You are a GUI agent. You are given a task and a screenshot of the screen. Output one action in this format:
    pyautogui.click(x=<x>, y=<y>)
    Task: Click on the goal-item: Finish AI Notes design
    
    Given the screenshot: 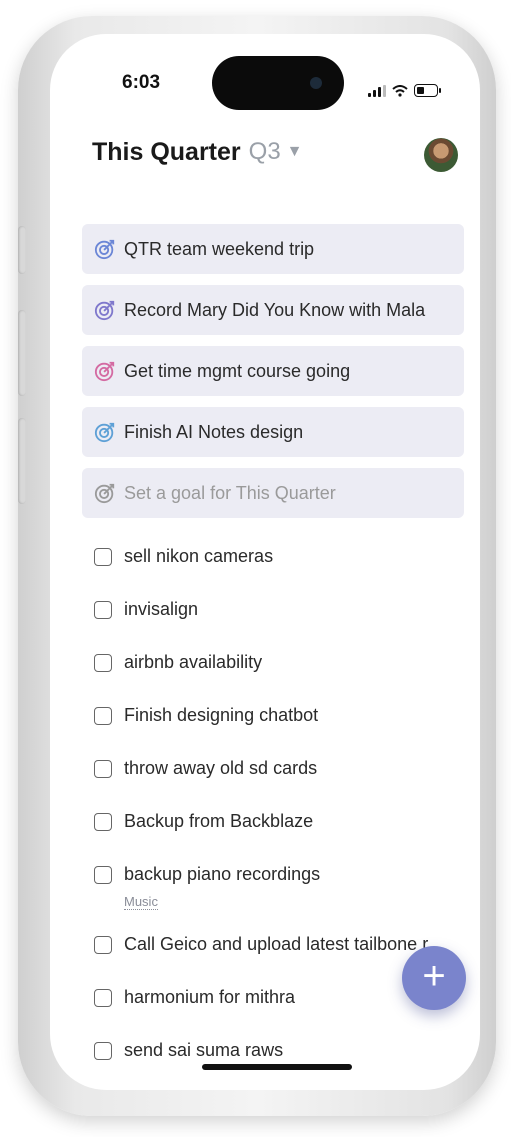 What is the action you would take?
    pyautogui.click(x=273, y=432)
    